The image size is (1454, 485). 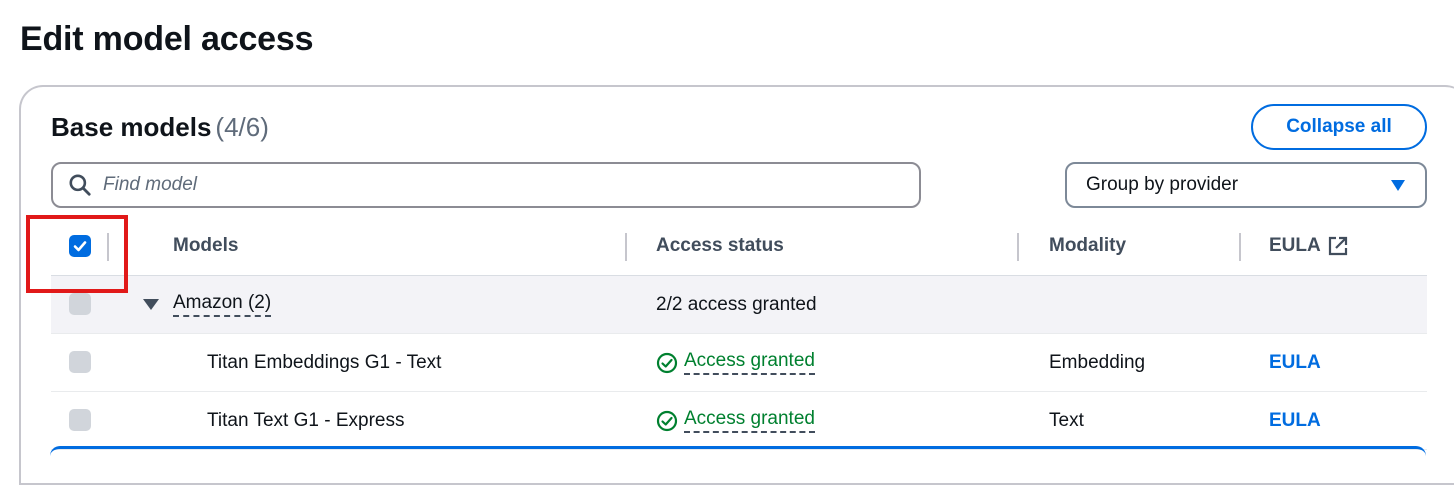 I want to click on table-group-row: Amazon (2) 2/2 access granted, so click(x=739, y=305).